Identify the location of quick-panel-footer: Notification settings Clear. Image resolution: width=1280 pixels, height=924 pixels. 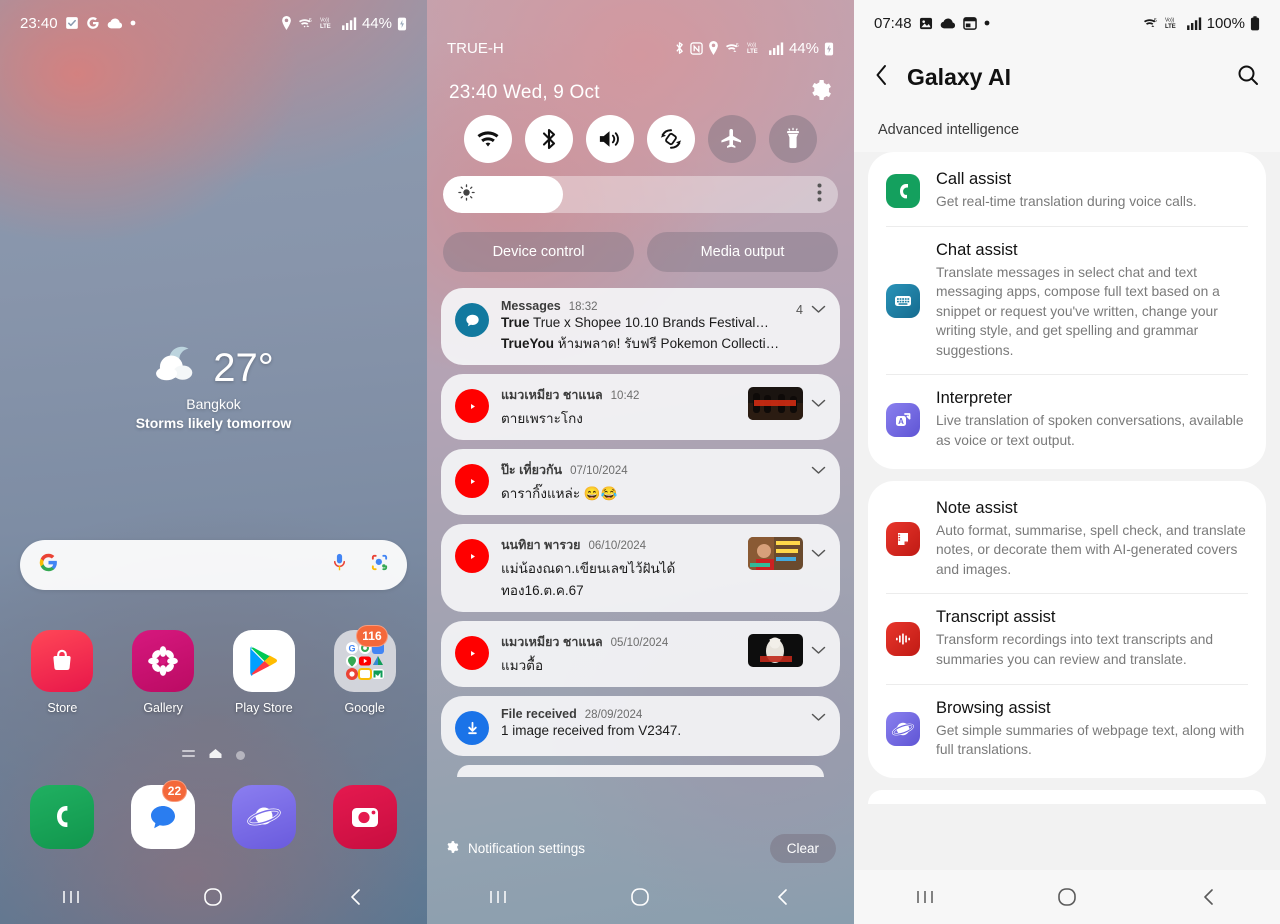
(640, 848).